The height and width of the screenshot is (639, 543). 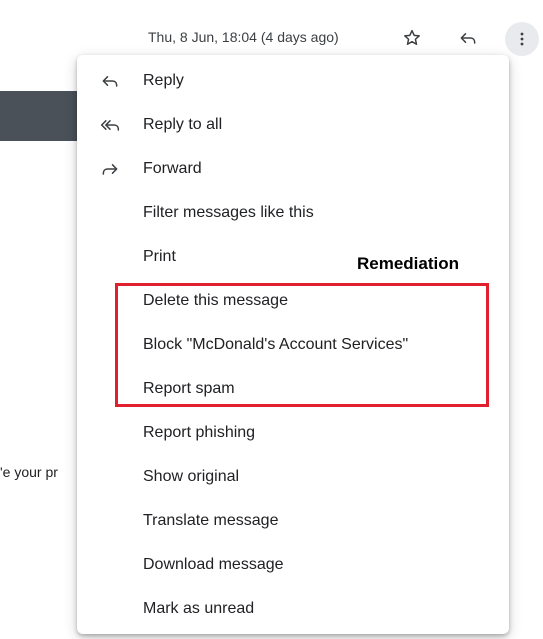 I want to click on menu-item-label: Filter messages like this, so click(x=228, y=212).